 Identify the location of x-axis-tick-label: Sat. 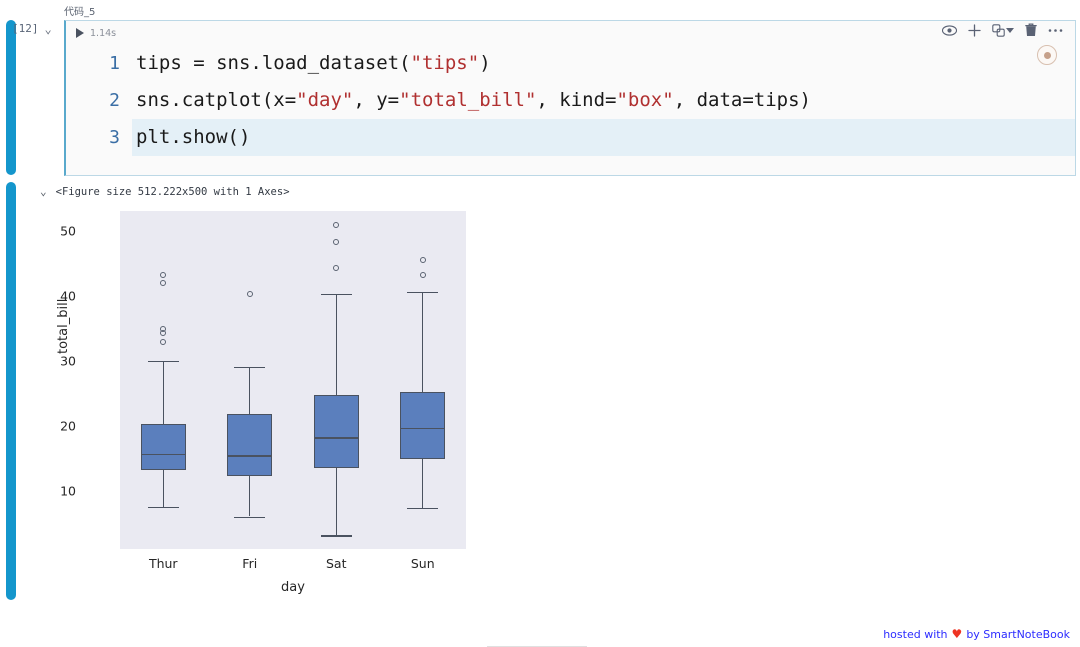
(336, 563).